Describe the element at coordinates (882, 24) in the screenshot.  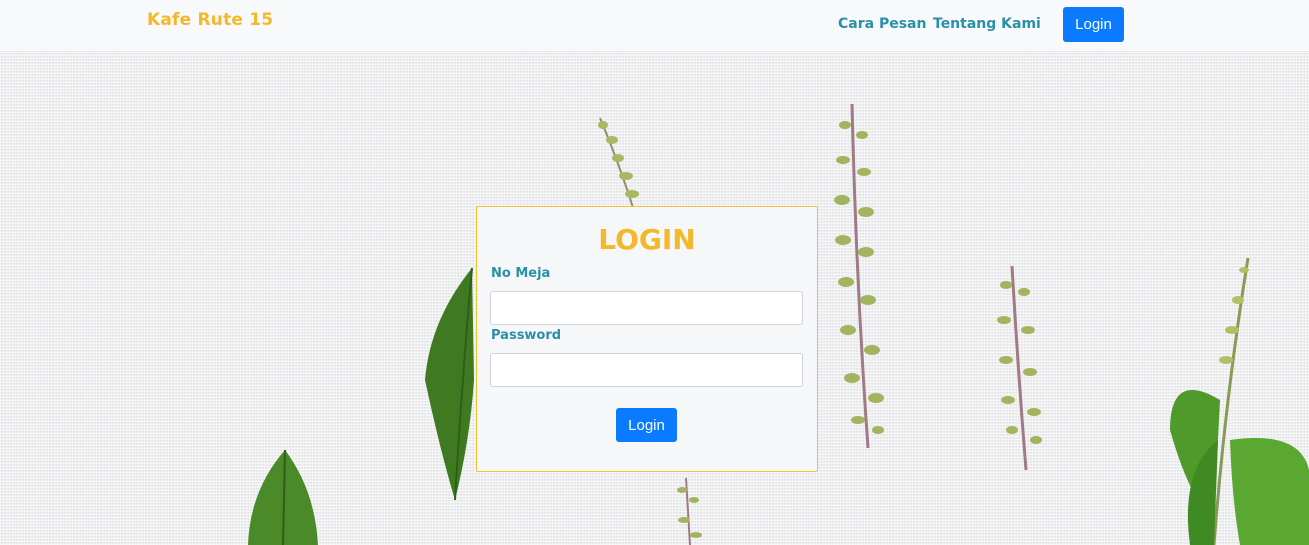
I see `nav-link-cara-pesan: Cara Pesan` at that location.